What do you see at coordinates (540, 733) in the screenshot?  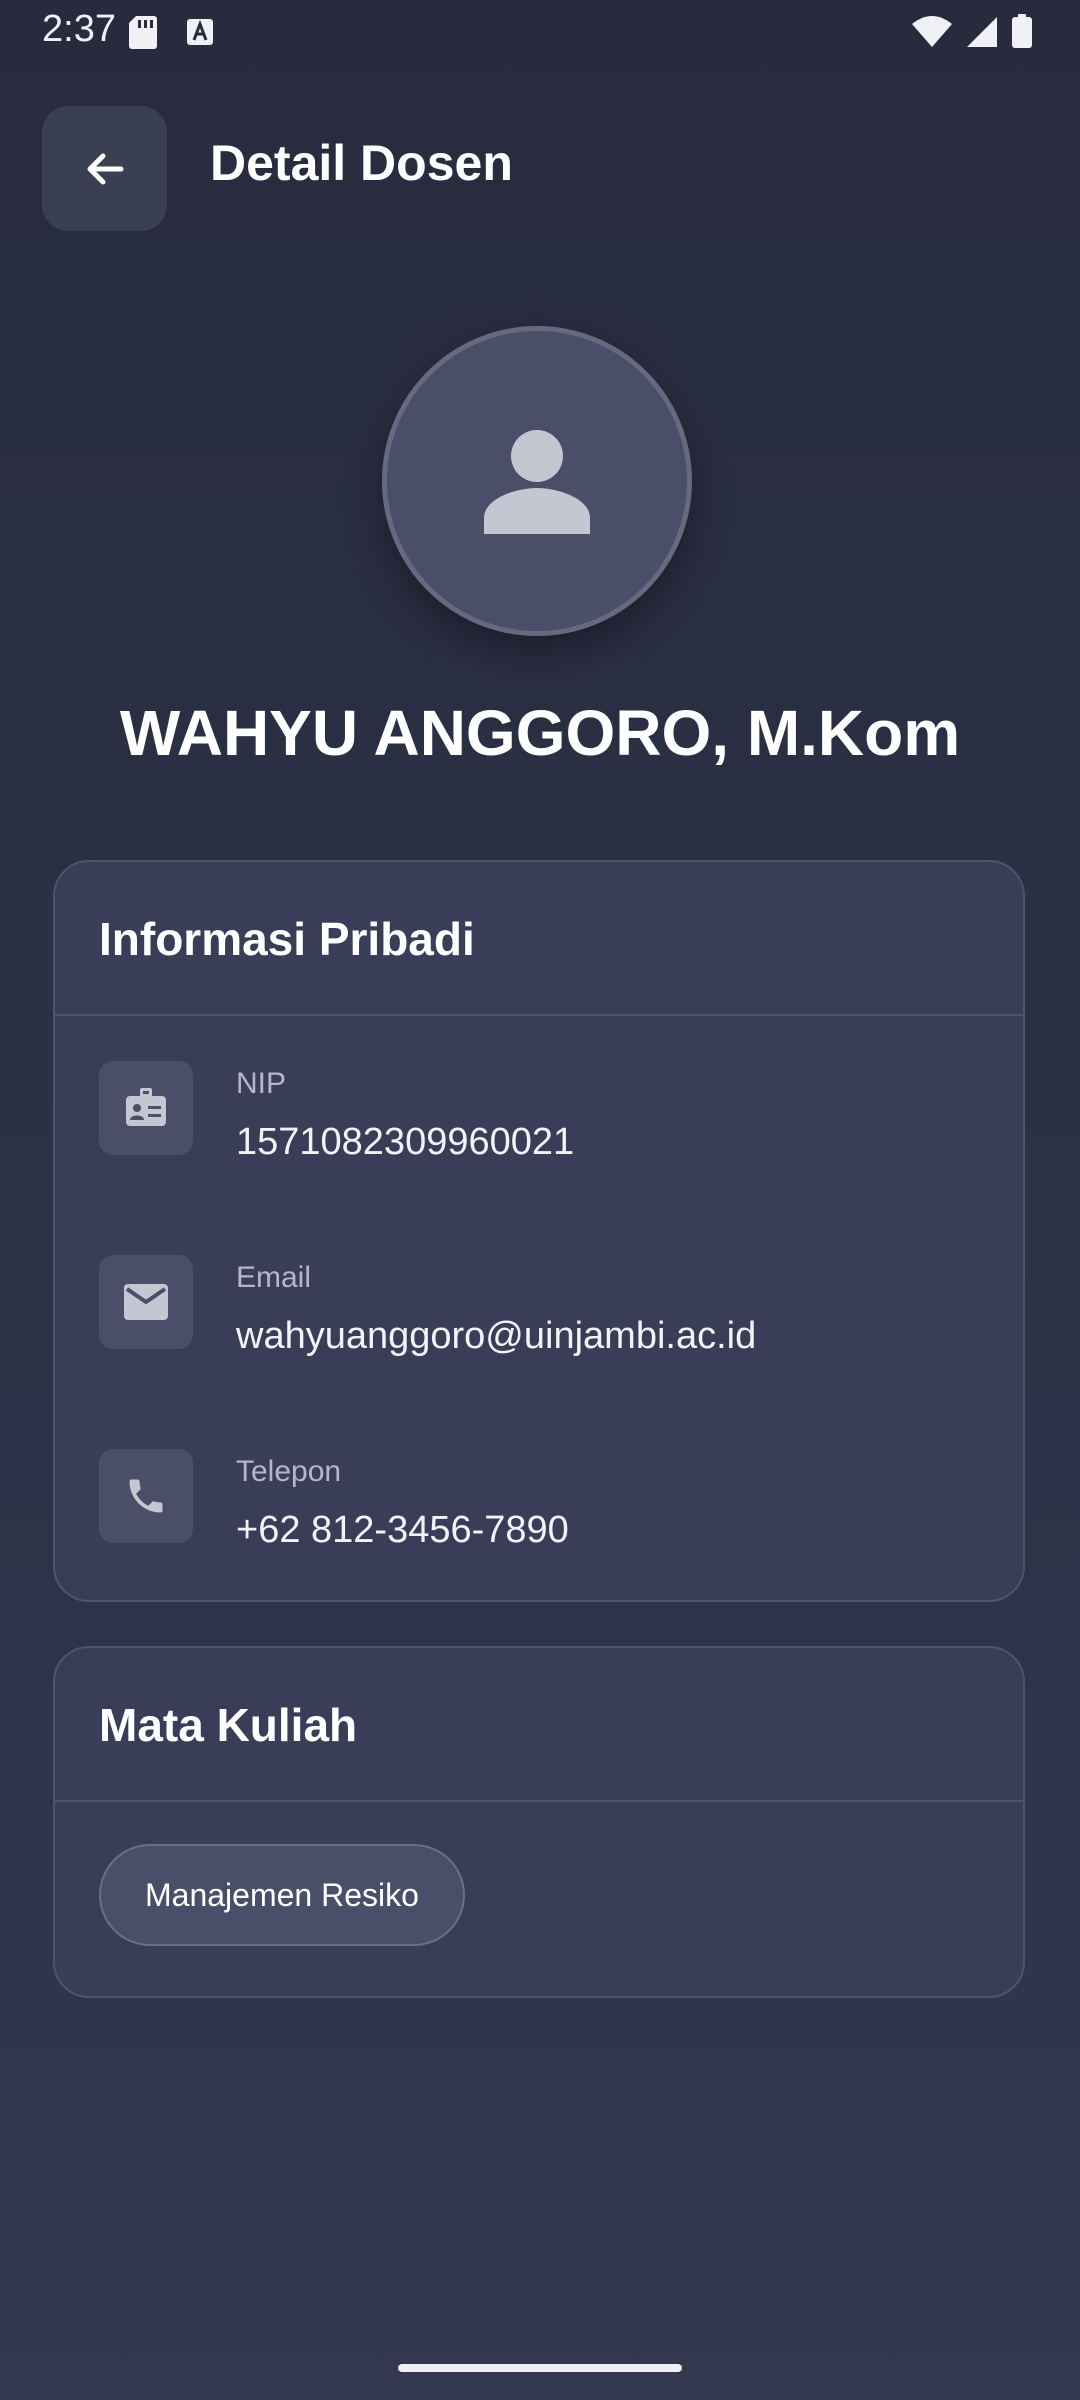 I see `lecturer-name: WAHYU ANGGORO, M.Kom` at bounding box center [540, 733].